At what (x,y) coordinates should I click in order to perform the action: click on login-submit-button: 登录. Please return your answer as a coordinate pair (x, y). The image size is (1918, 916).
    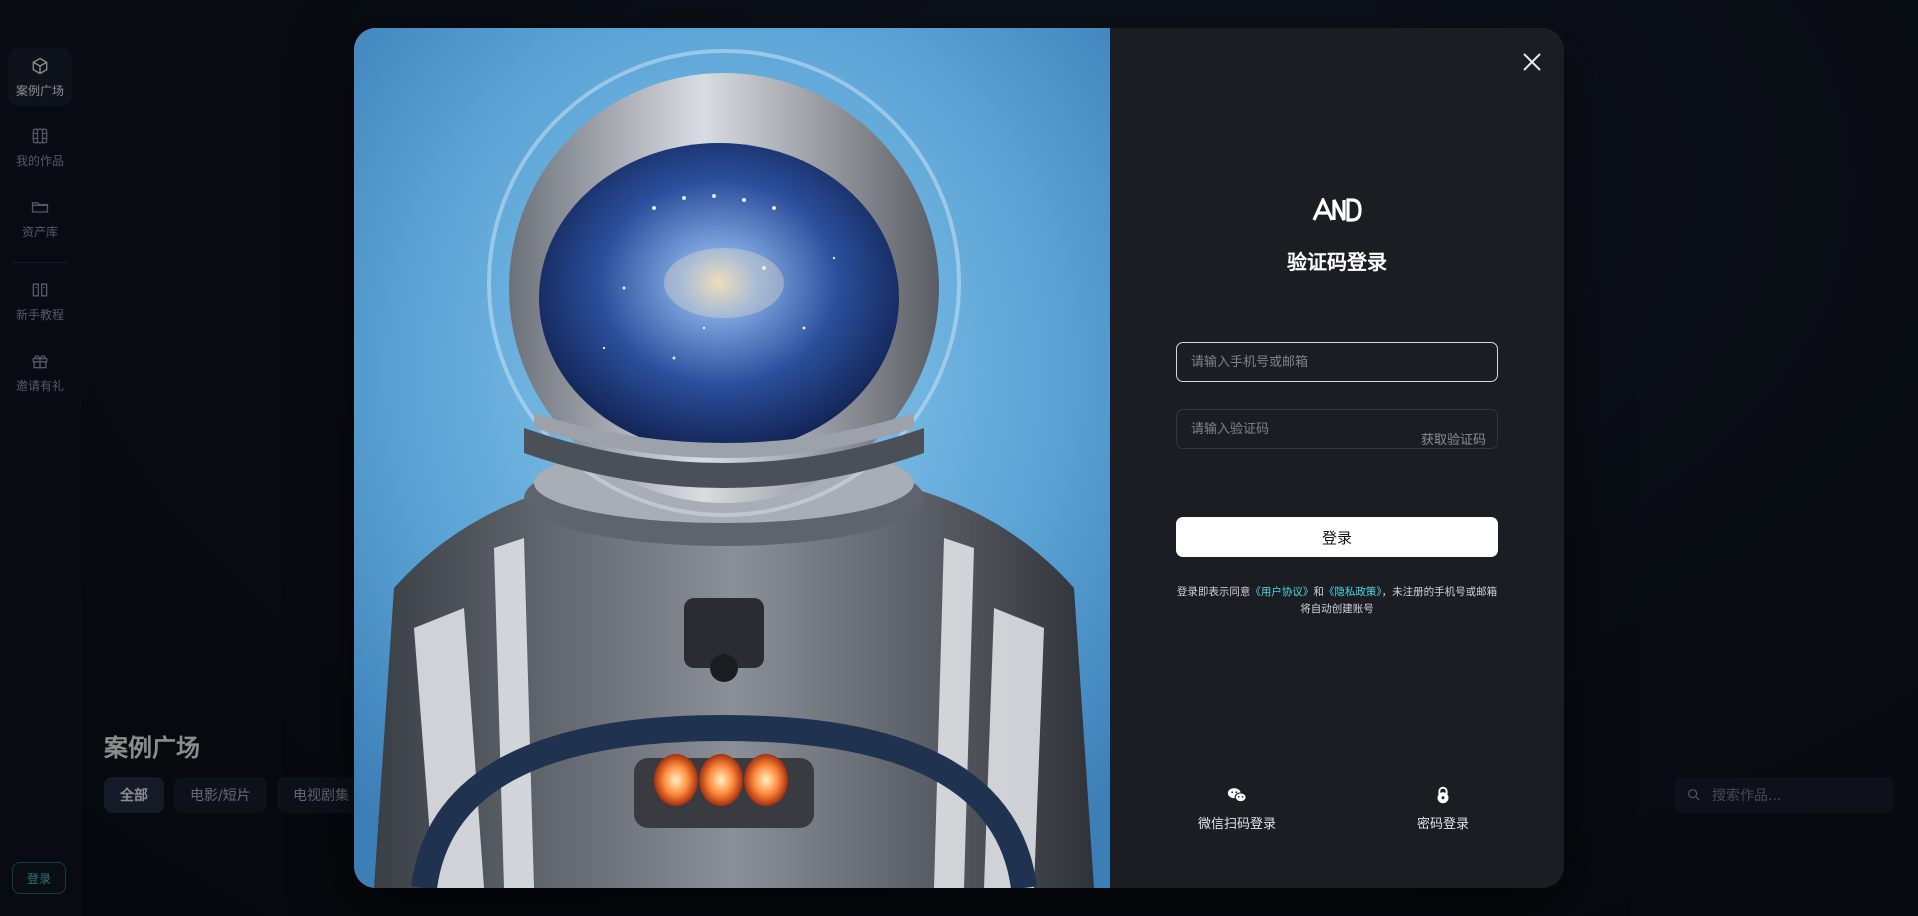
    Looking at the image, I should click on (1337, 537).